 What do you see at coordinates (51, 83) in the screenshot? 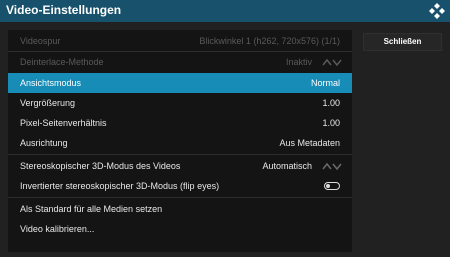
I see `setting-label: Ansichtsmodus` at bounding box center [51, 83].